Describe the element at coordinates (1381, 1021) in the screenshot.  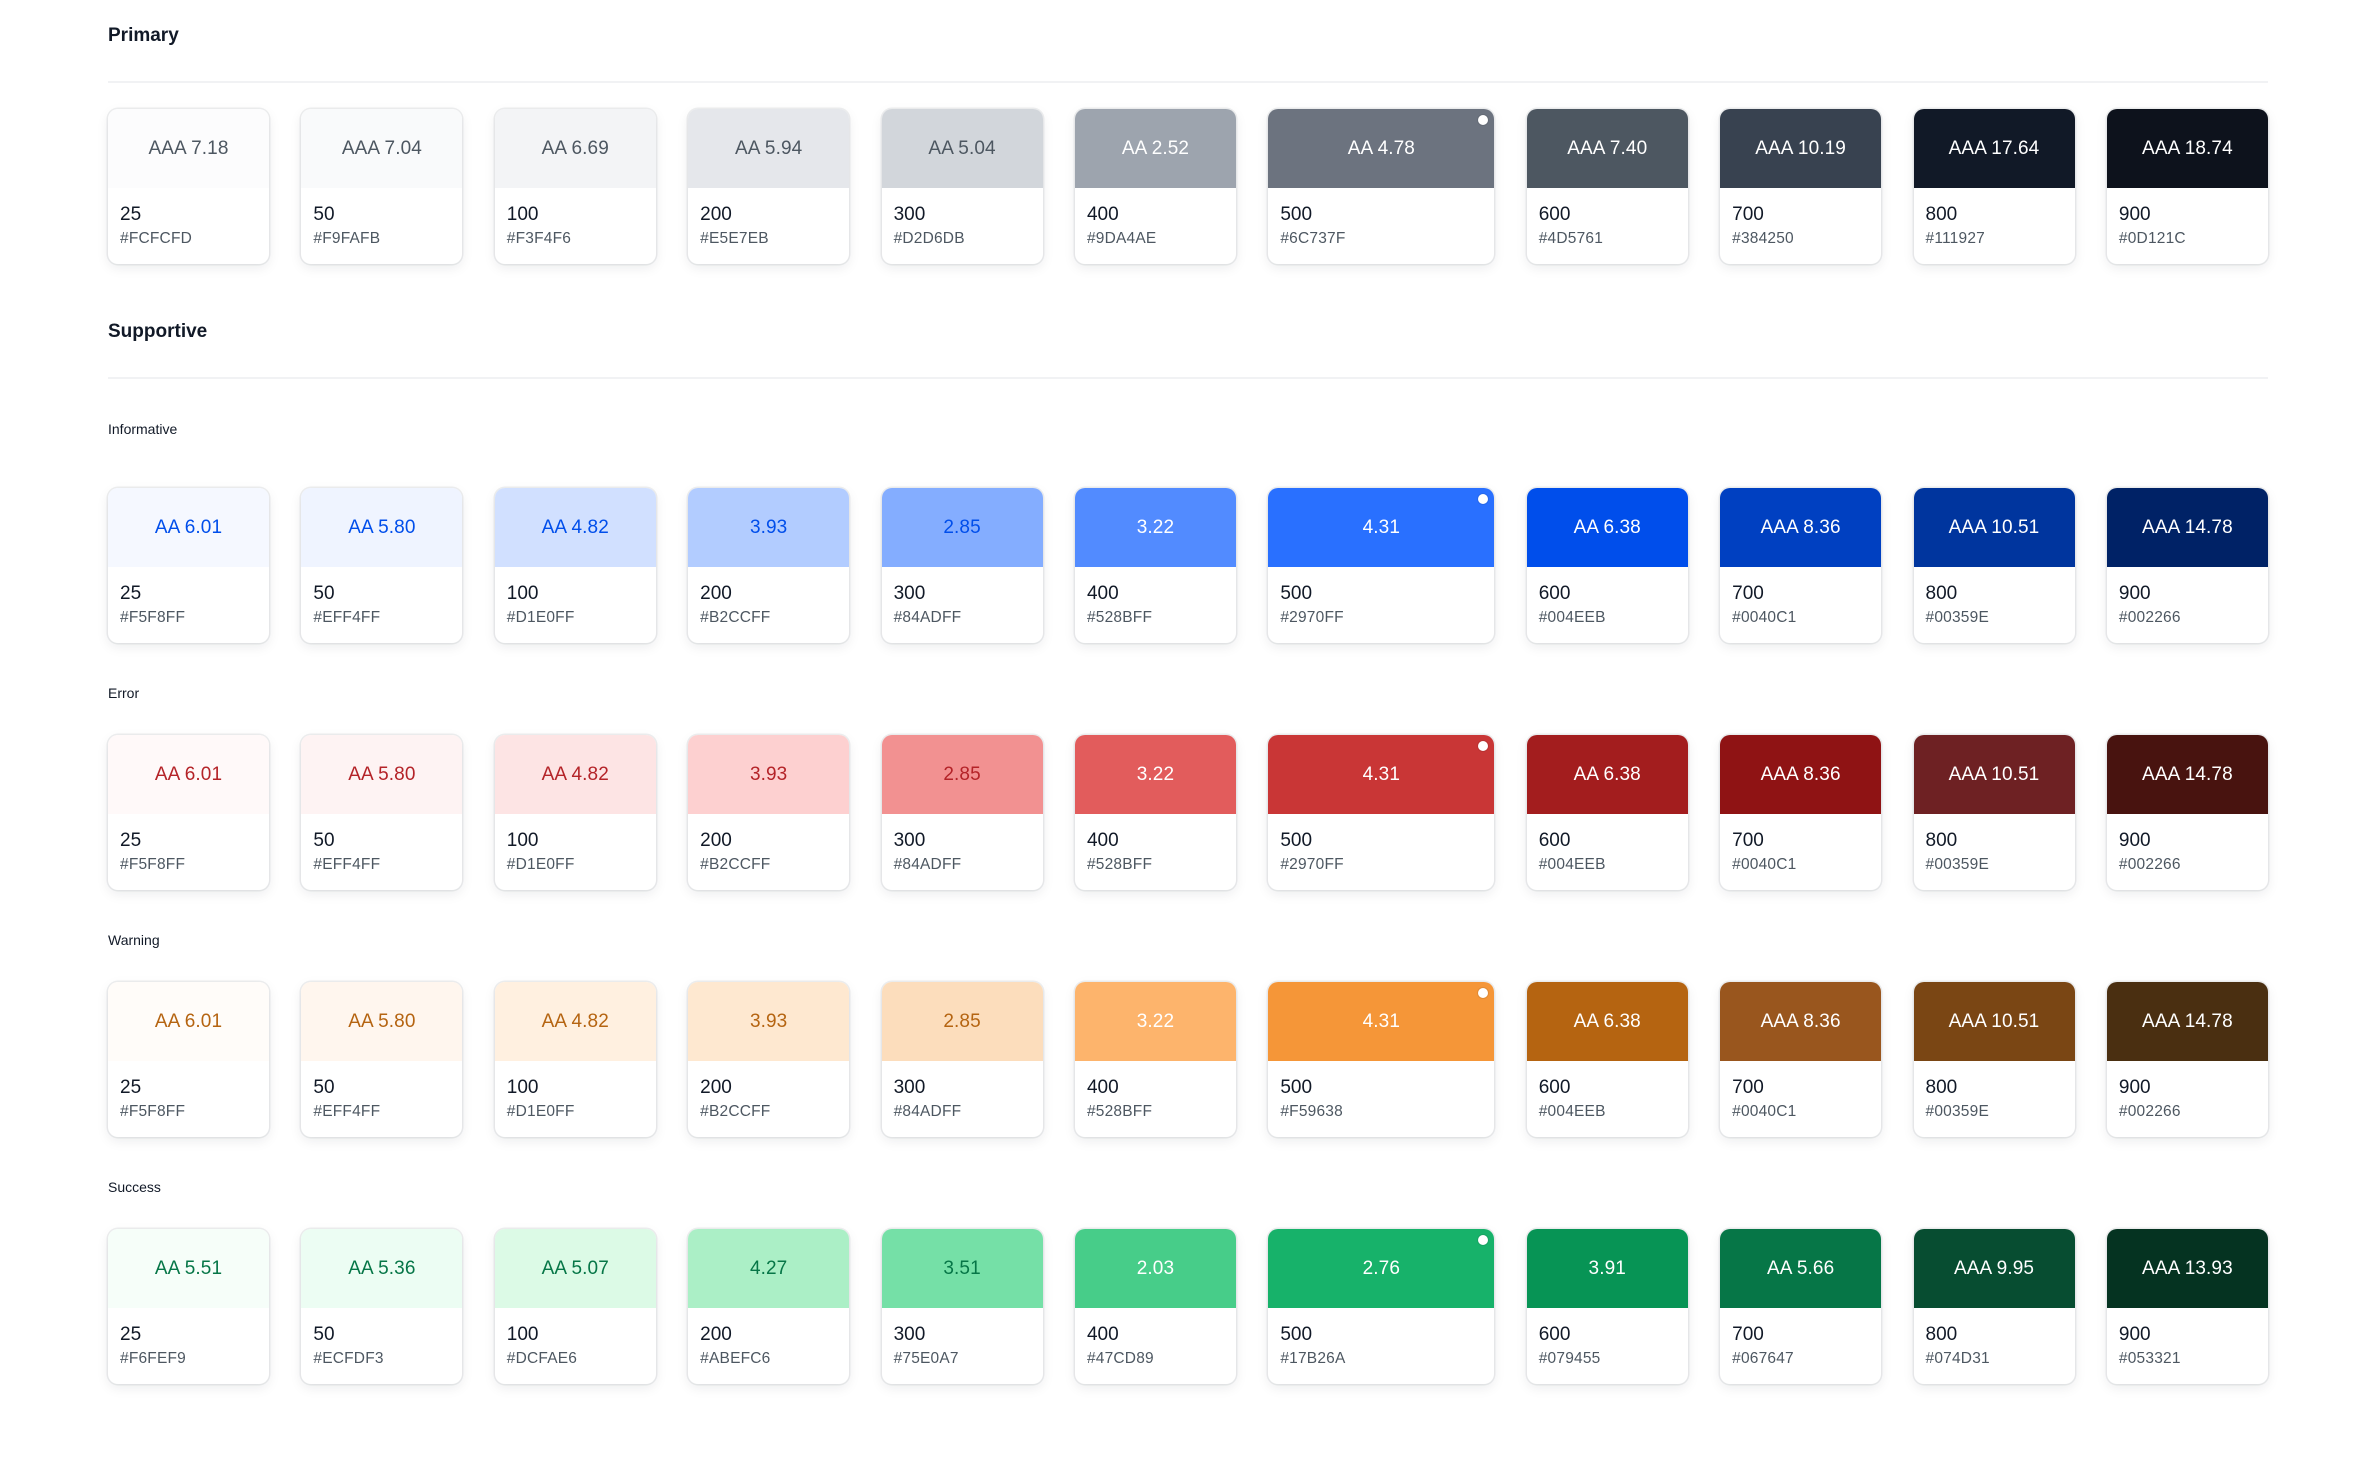
I see `contrast-label: 4.31` at that location.